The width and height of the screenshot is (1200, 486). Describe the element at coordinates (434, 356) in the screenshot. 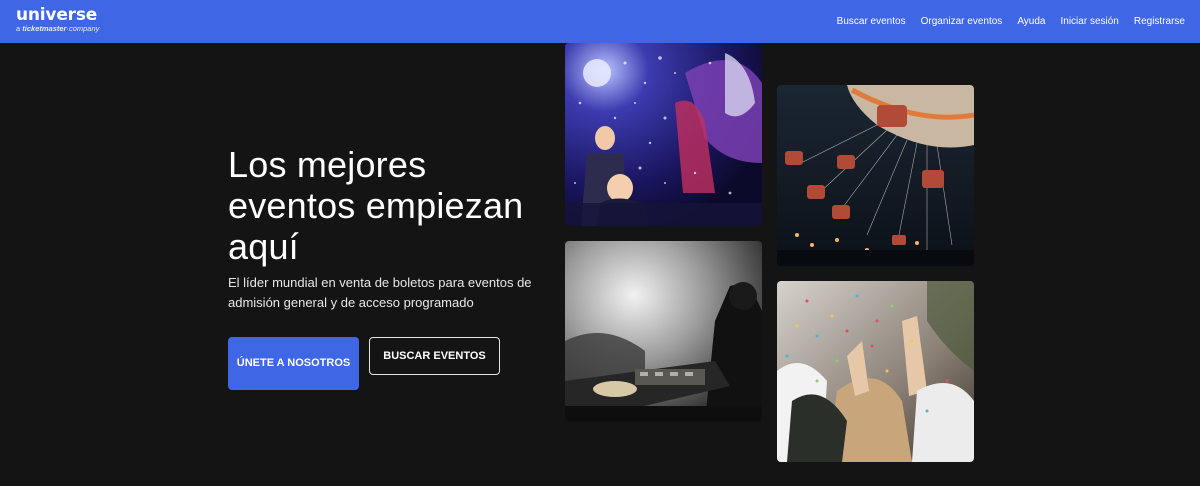

I see `search-events-button: BUSCAR EVENTOS` at that location.